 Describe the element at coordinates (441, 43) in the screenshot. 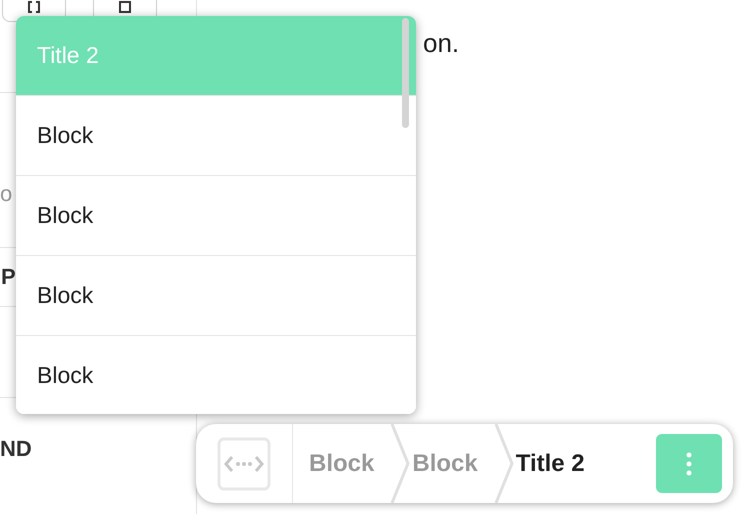

I see `body-text: on.` at that location.